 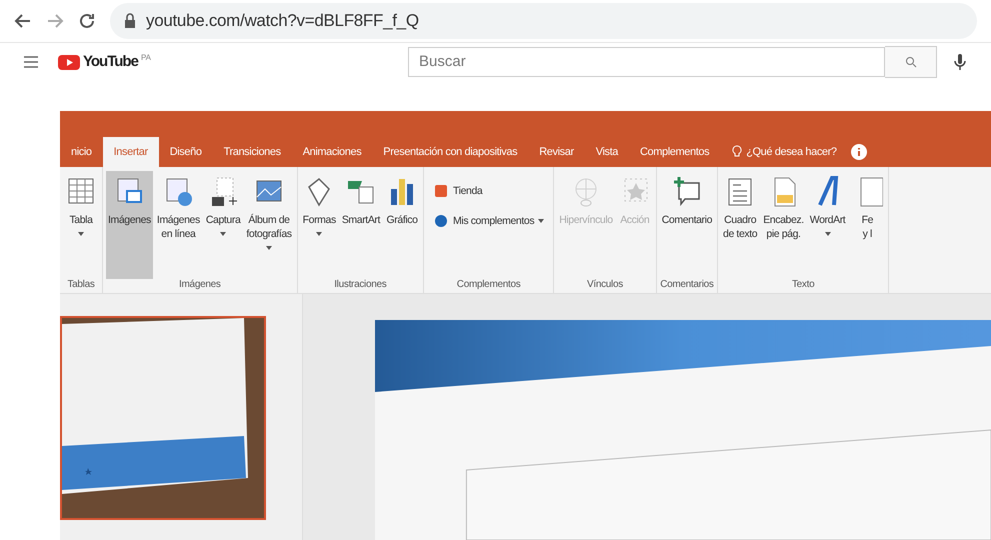 What do you see at coordinates (23, 21) in the screenshot?
I see `back-icon` at bounding box center [23, 21].